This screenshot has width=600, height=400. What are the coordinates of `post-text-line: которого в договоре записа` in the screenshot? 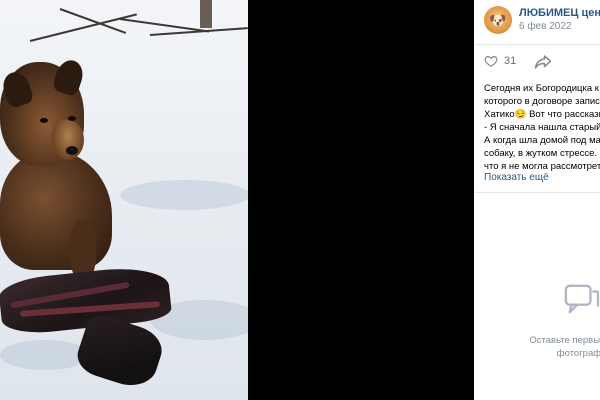 It's located at (542, 101).